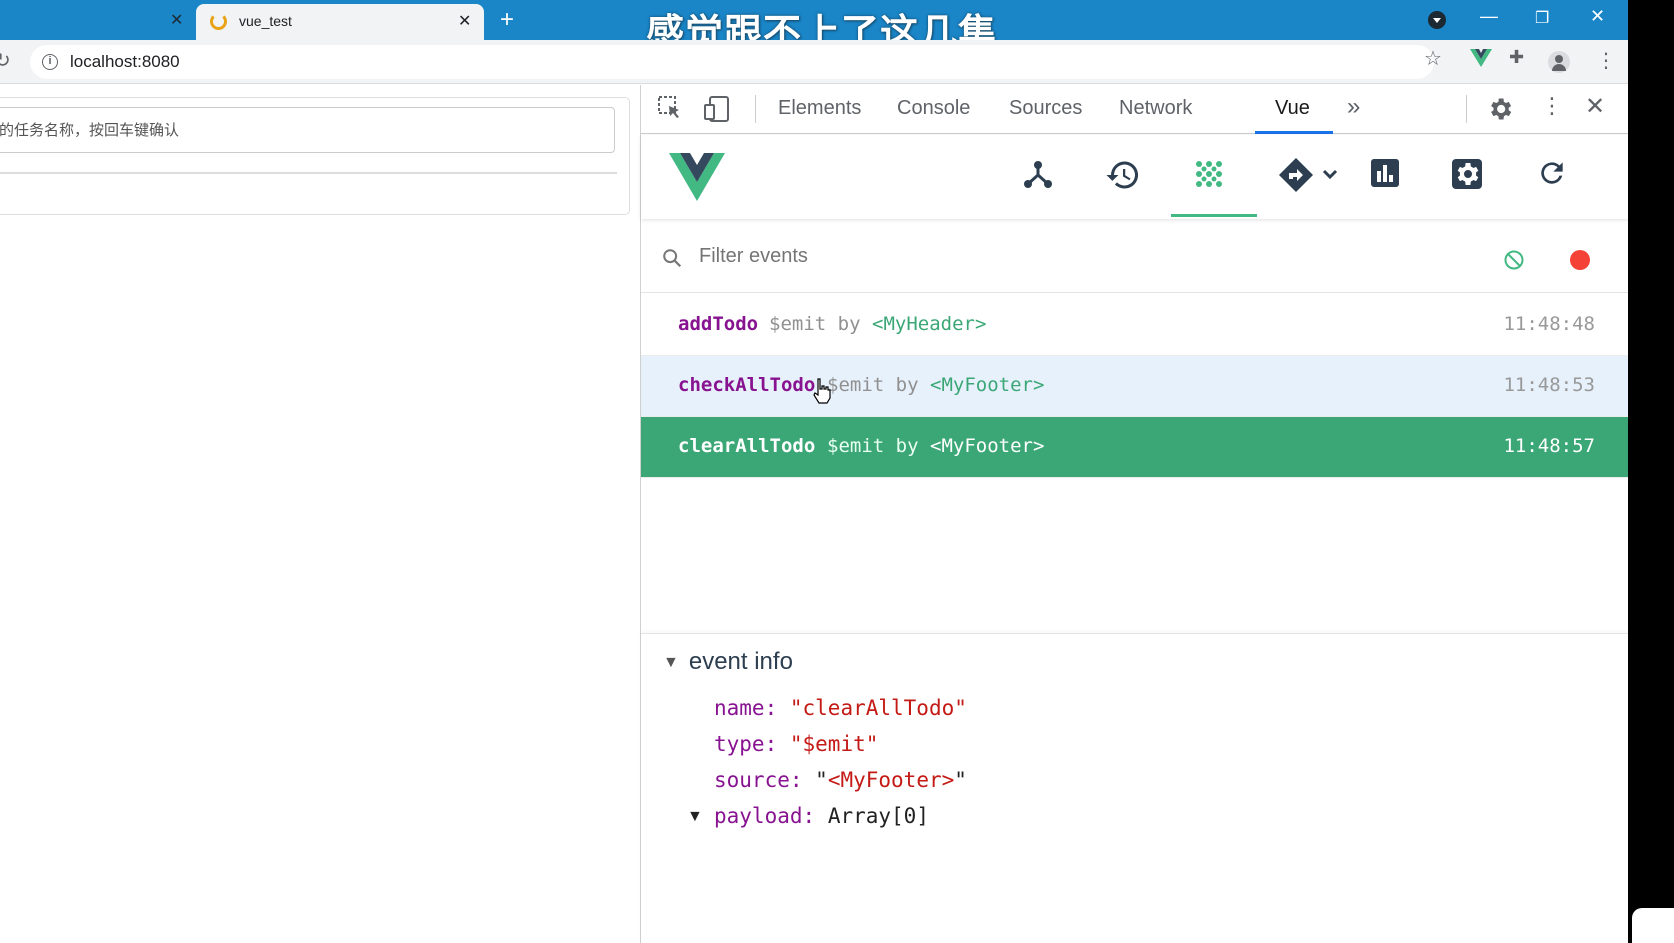 The width and height of the screenshot is (1674, 943). I want to click on tab-title: vue_test, so click(265, 21).